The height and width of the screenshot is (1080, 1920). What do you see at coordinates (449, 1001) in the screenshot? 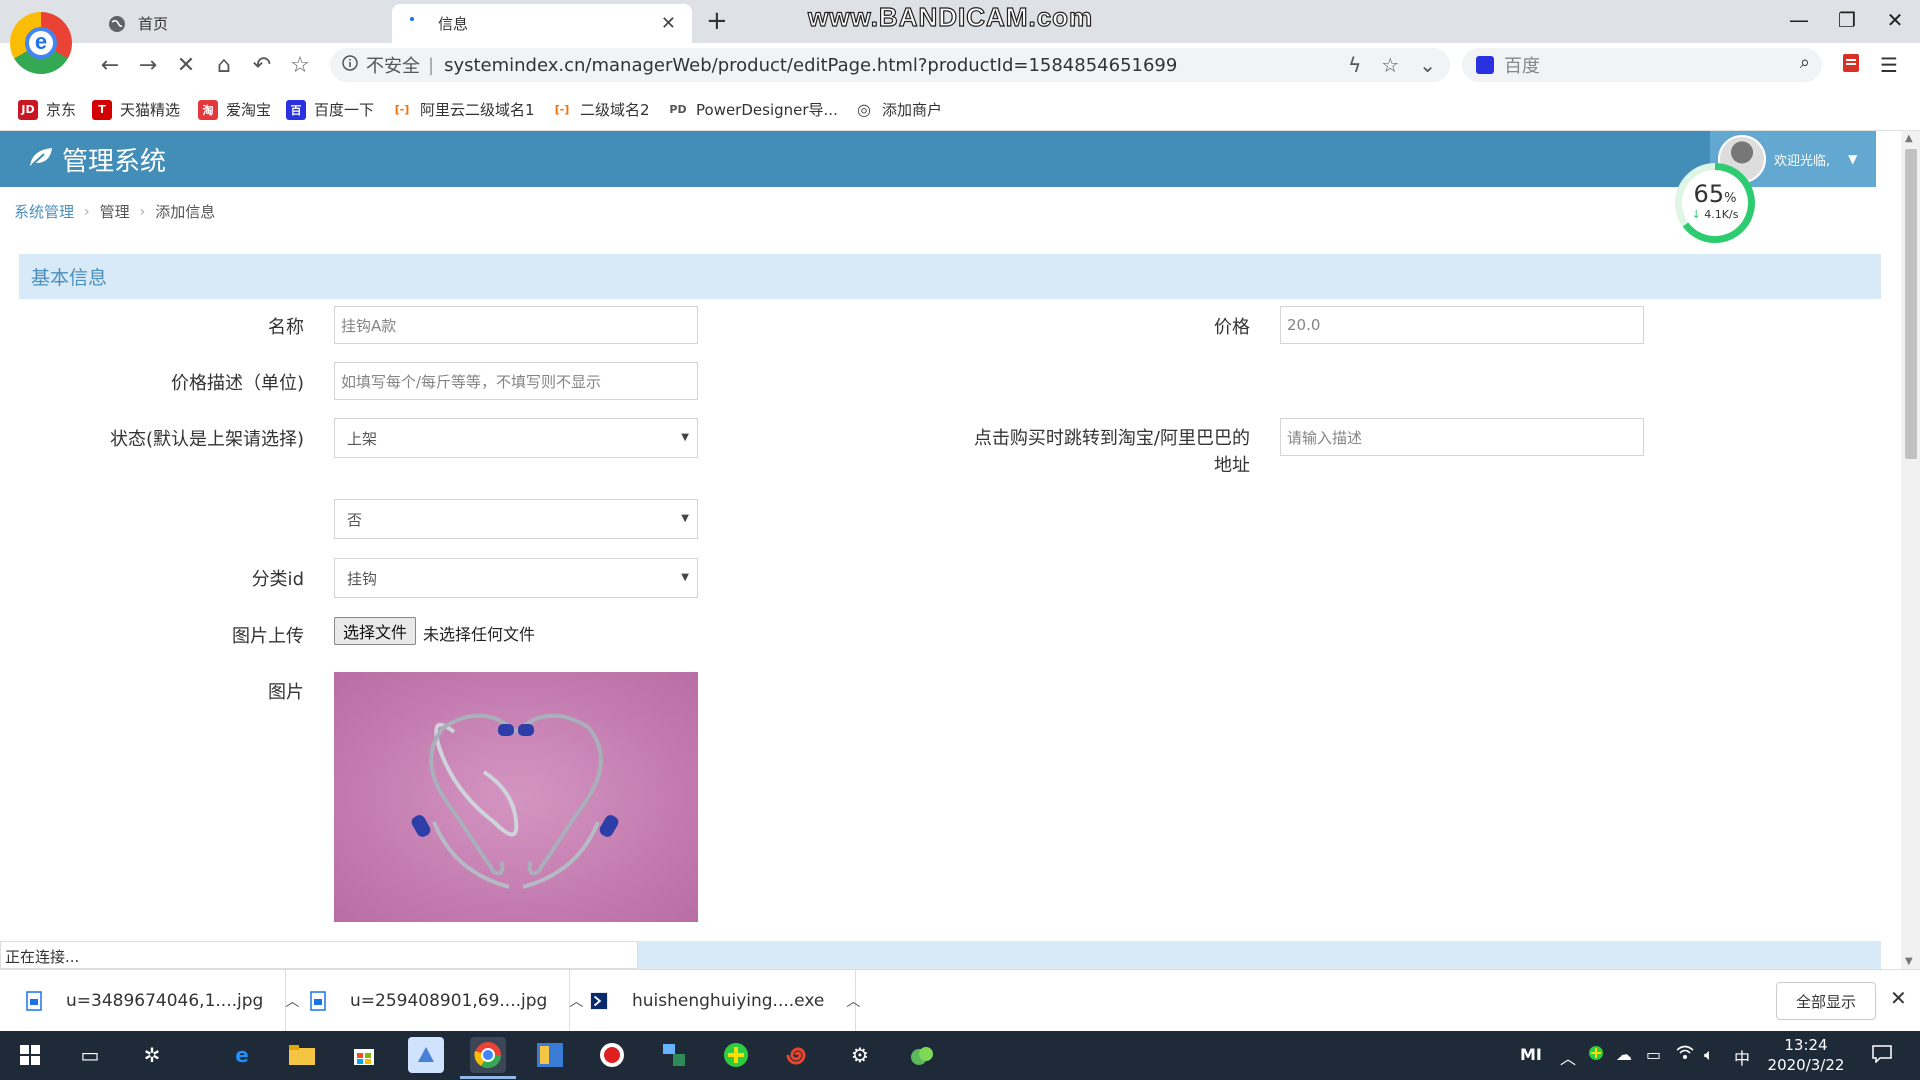
I see `download-filename: u=259408901,69....jpg` at bounding box center [449, 1001].